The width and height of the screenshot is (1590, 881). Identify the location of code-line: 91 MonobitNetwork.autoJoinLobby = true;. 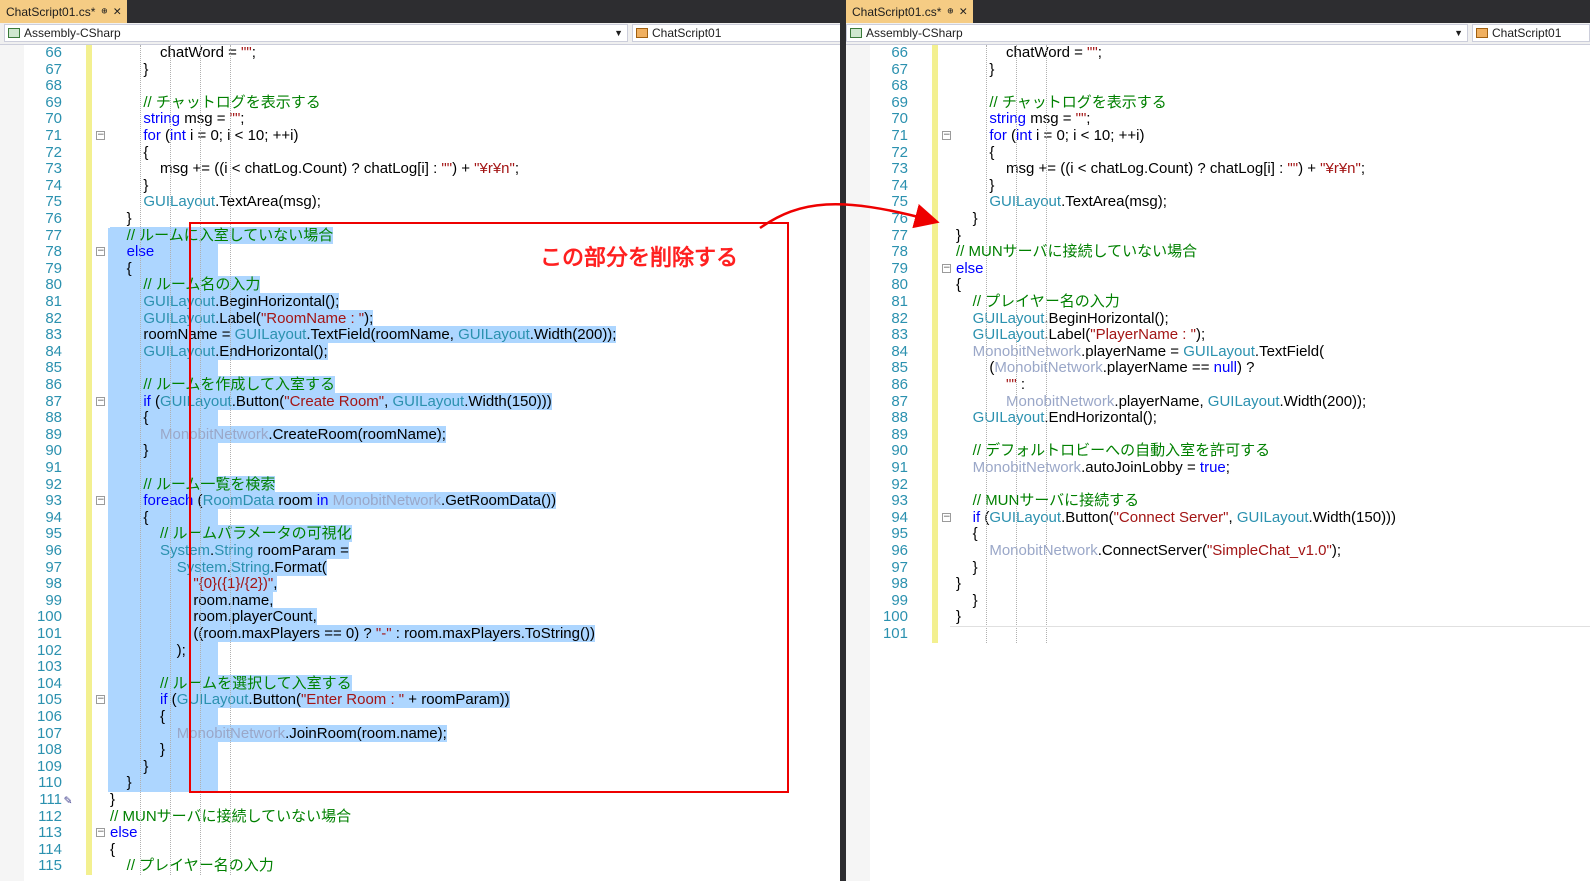
(1218, 468).